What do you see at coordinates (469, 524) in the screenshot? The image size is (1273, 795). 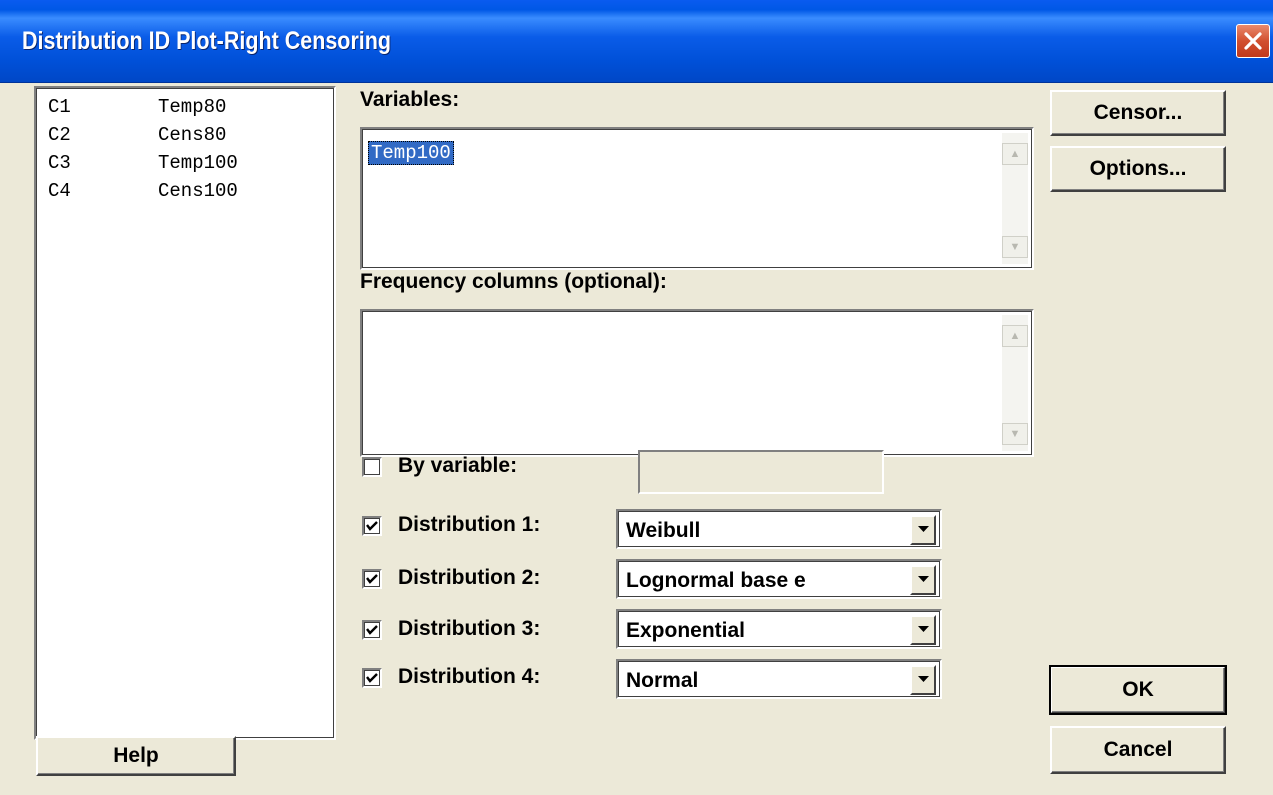 I see `distribution-1-label: Distribution 1:` at bounding box center [469, 524].